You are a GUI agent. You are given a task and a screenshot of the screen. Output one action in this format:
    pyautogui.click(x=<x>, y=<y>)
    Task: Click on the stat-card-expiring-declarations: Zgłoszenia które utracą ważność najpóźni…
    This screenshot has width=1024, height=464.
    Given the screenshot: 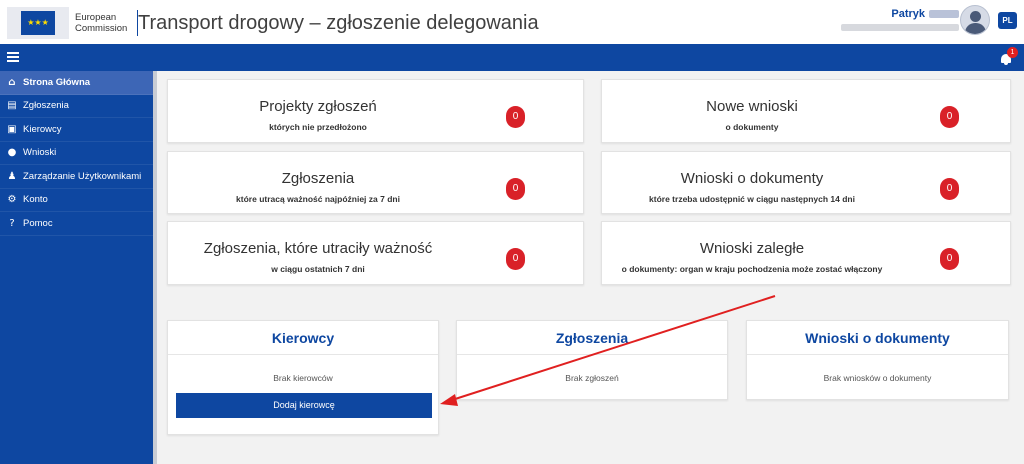 What is the action you would take?
    pyautogui.click(x=375, y=182)
    